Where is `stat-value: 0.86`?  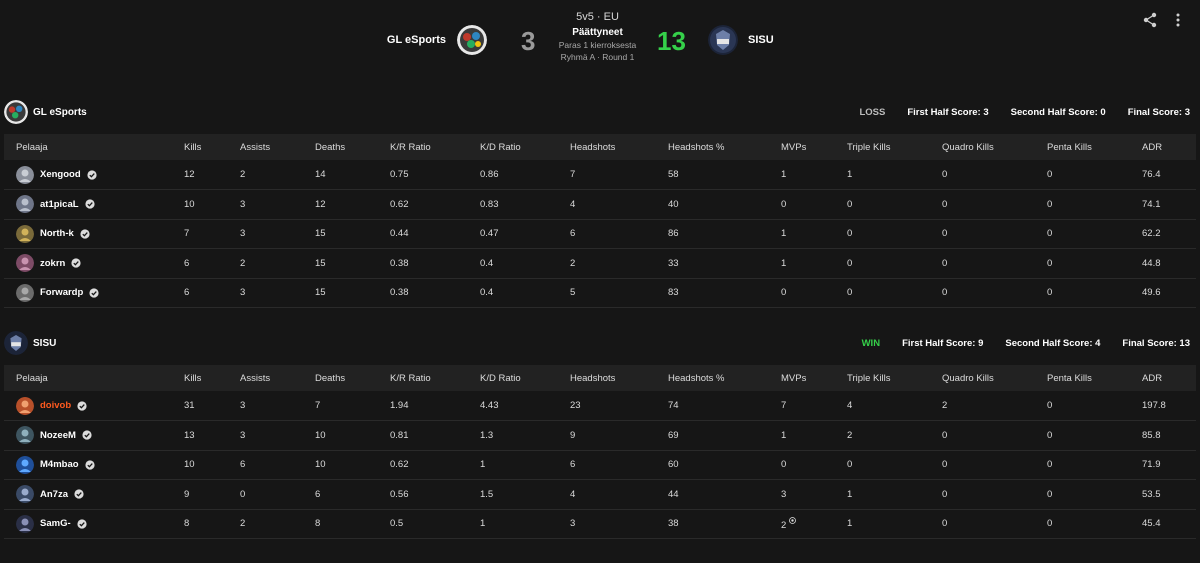
stat-value: 0.86 is located at coordinates (489, 174).